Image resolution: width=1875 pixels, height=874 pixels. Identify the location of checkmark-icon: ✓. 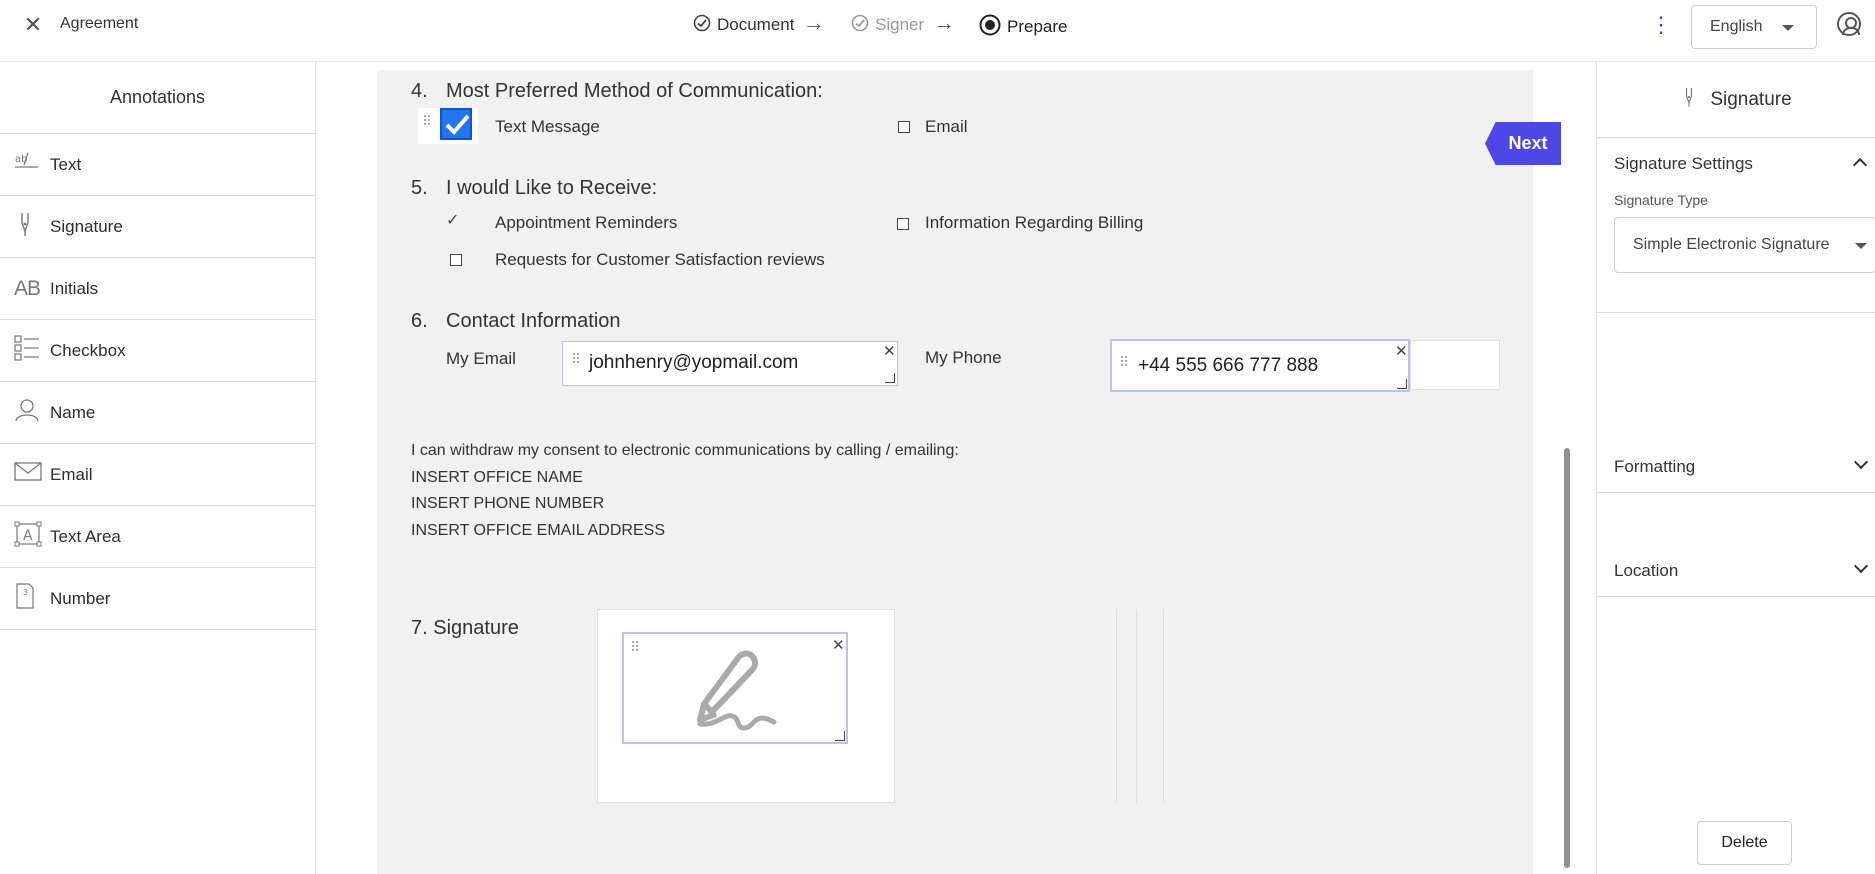
(452, 220).